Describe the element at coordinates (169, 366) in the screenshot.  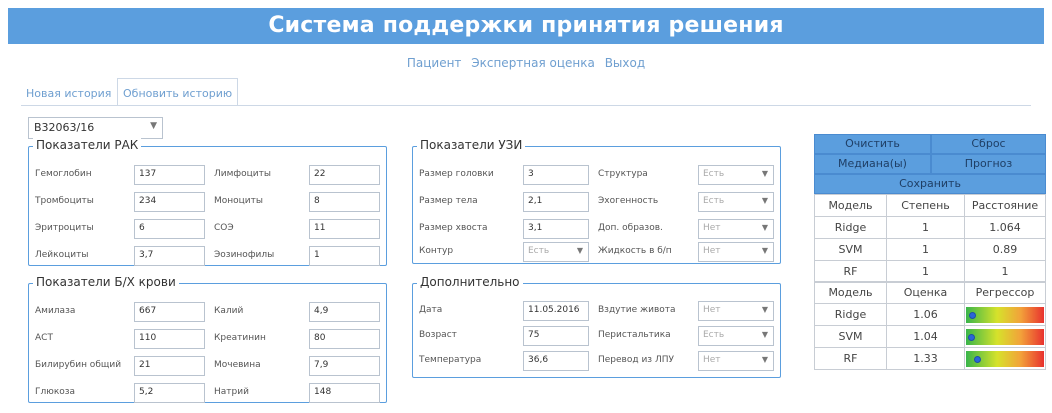
I see `input-bilirubin: 21` at that location.